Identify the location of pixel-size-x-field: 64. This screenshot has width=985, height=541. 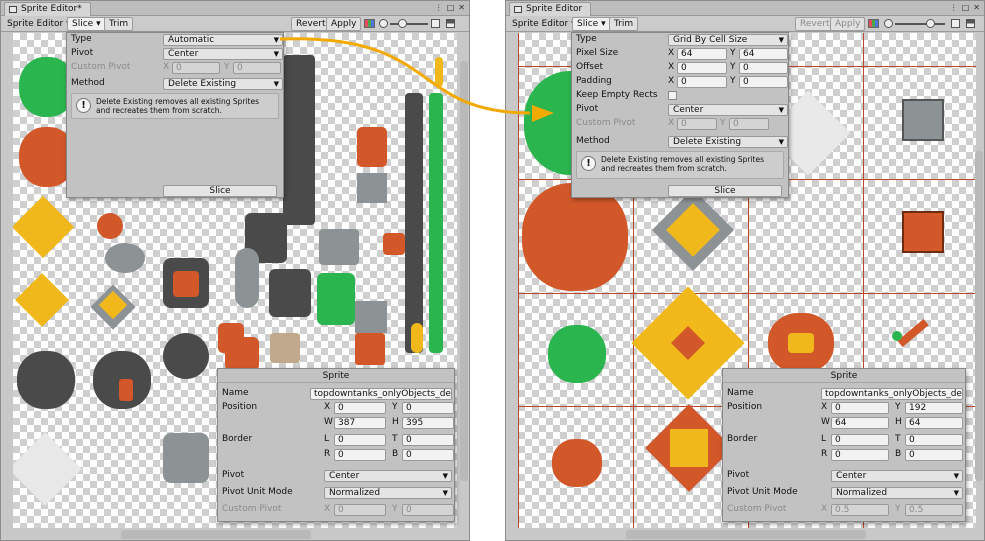
(702, 54).